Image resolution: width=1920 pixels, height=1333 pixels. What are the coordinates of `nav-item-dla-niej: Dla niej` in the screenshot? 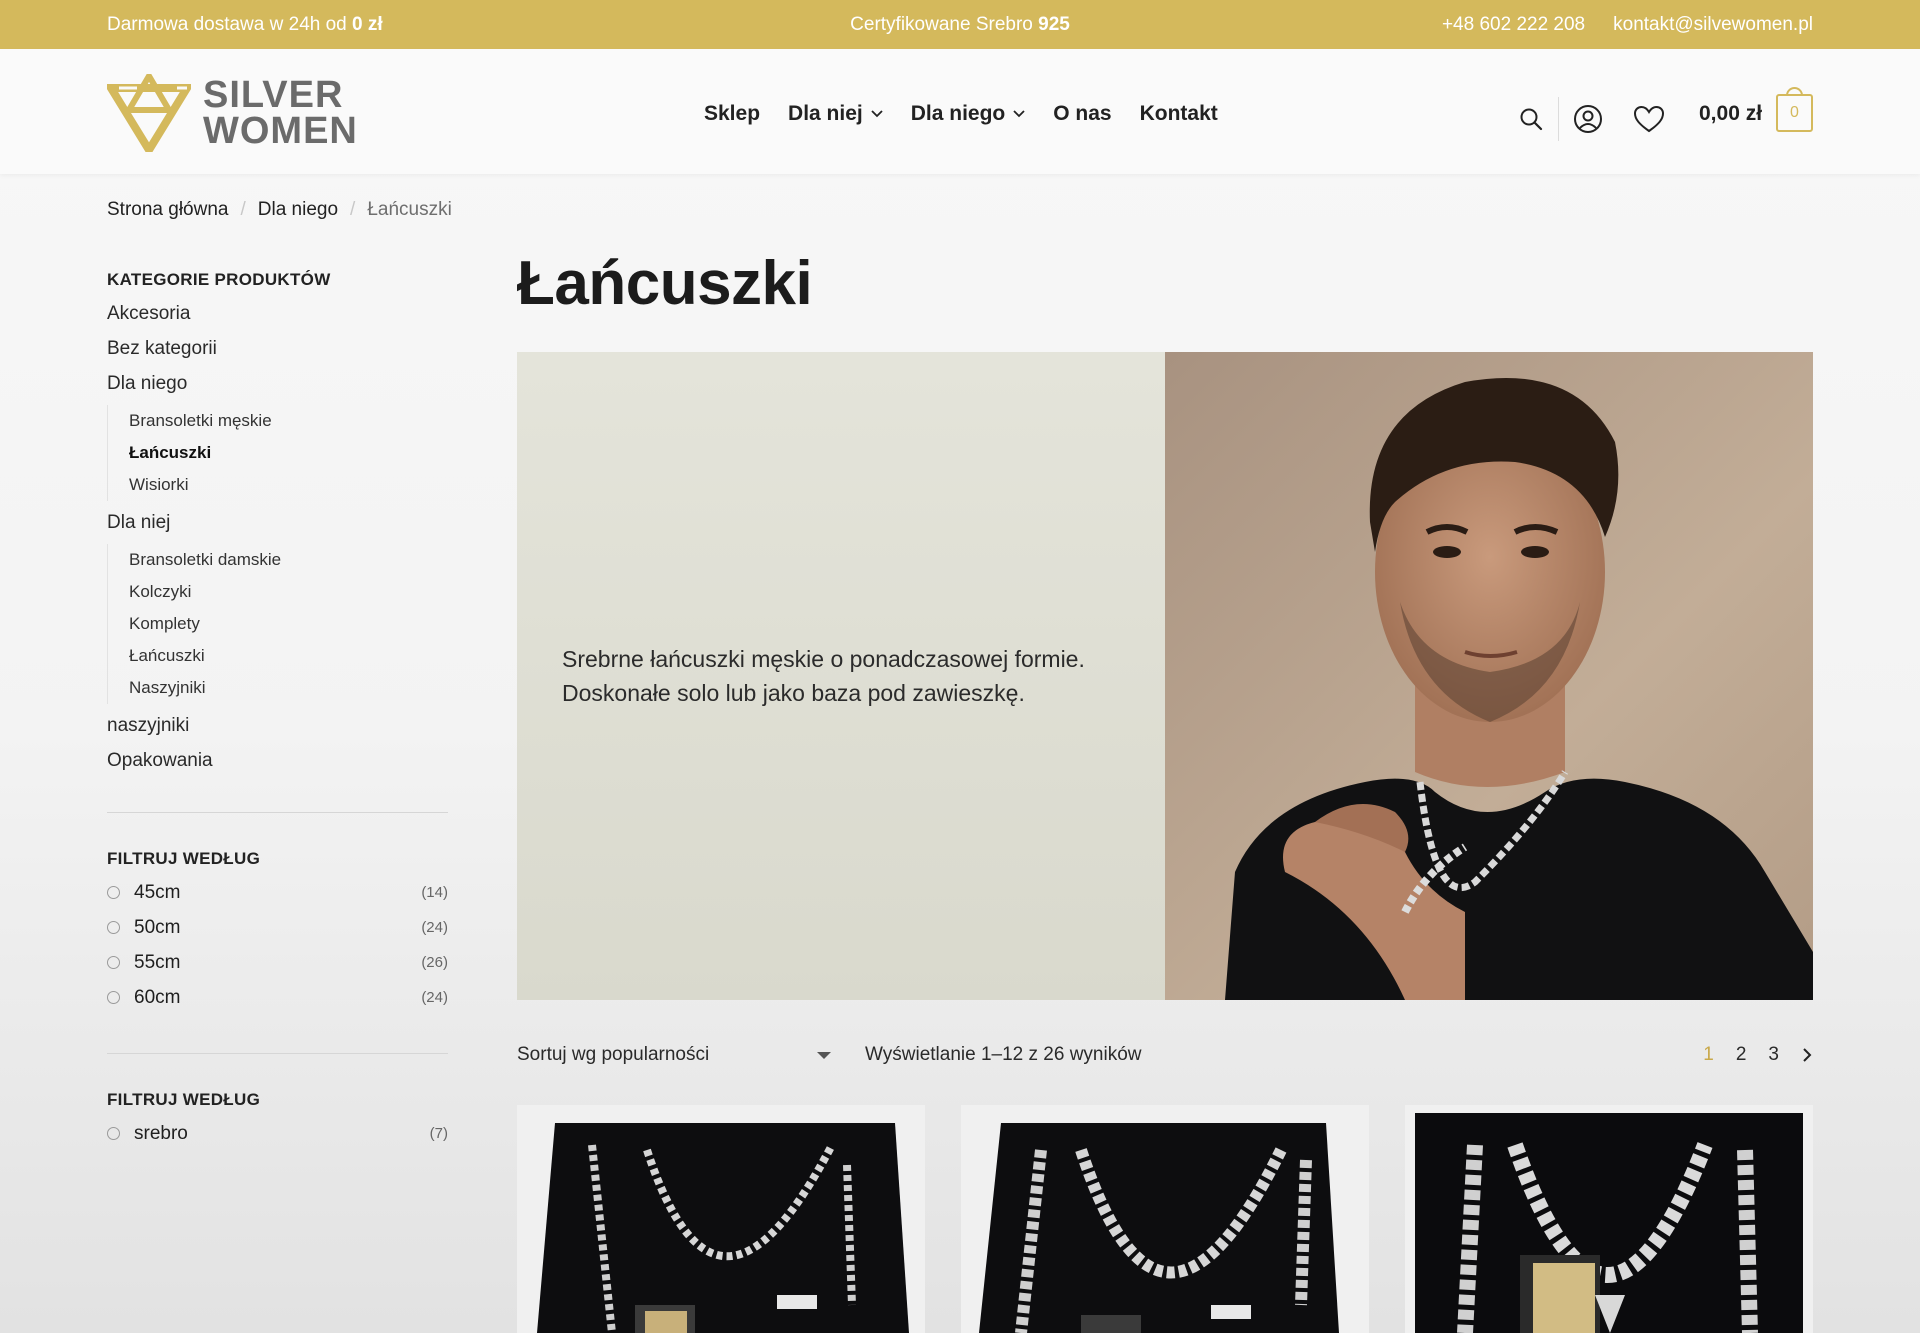 It's located at (835, 114).